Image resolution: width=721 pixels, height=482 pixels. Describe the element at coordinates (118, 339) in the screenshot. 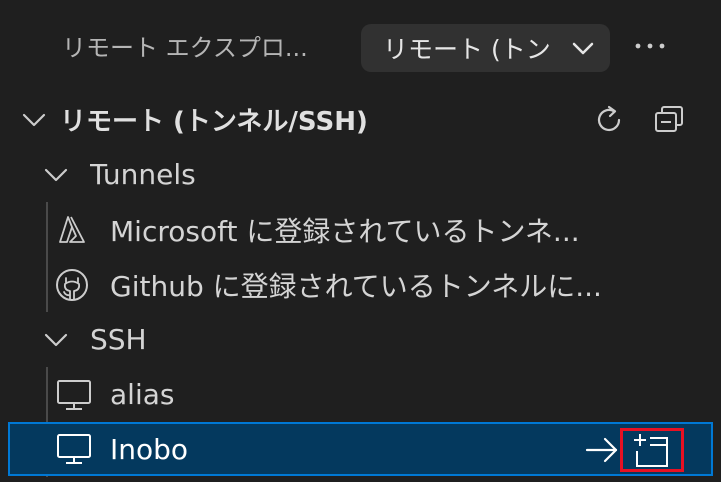

I see `tree-group-label: SSH` at that location.